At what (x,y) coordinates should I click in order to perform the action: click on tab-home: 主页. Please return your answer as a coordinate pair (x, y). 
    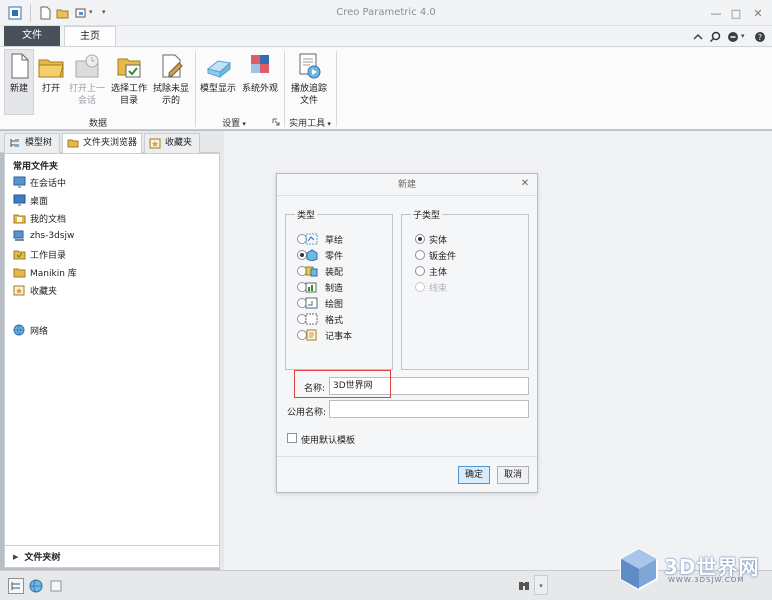
    Looking at the image, I should click on (90, 36).